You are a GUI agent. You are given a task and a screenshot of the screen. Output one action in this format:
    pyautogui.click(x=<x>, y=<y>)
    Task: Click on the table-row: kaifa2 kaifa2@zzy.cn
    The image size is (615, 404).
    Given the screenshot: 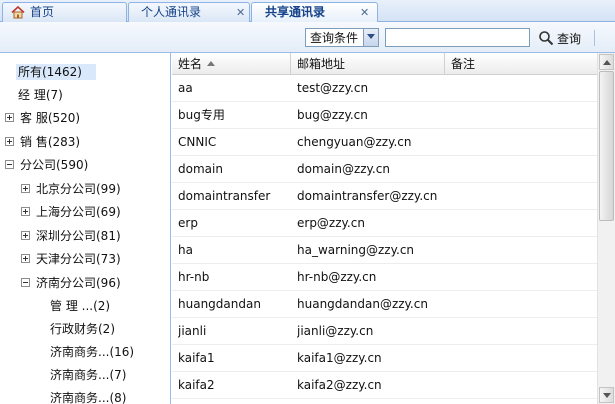 What is the action you would take?
    pyautogui.click(x=384, y=385)
    